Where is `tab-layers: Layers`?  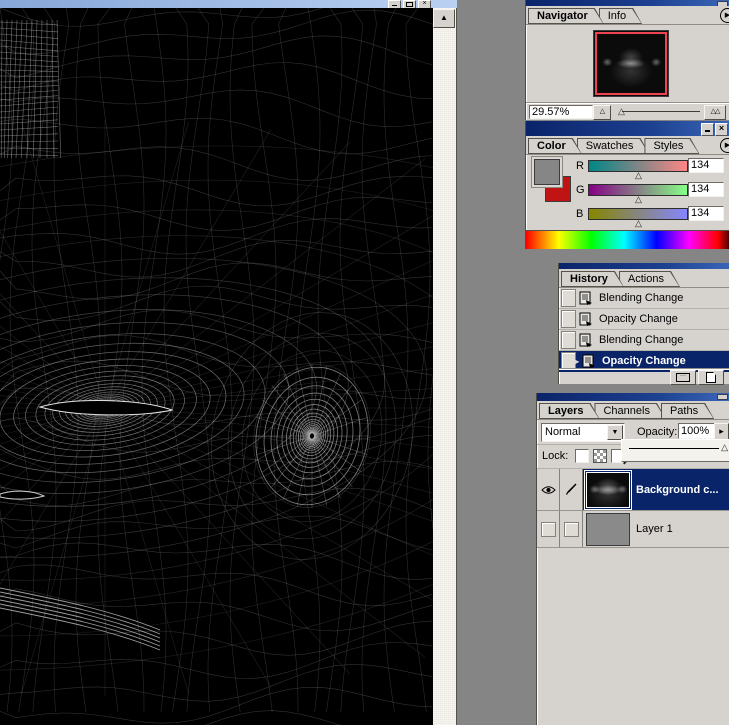
tab-layers: Layers is located at coordinates (569, 411).